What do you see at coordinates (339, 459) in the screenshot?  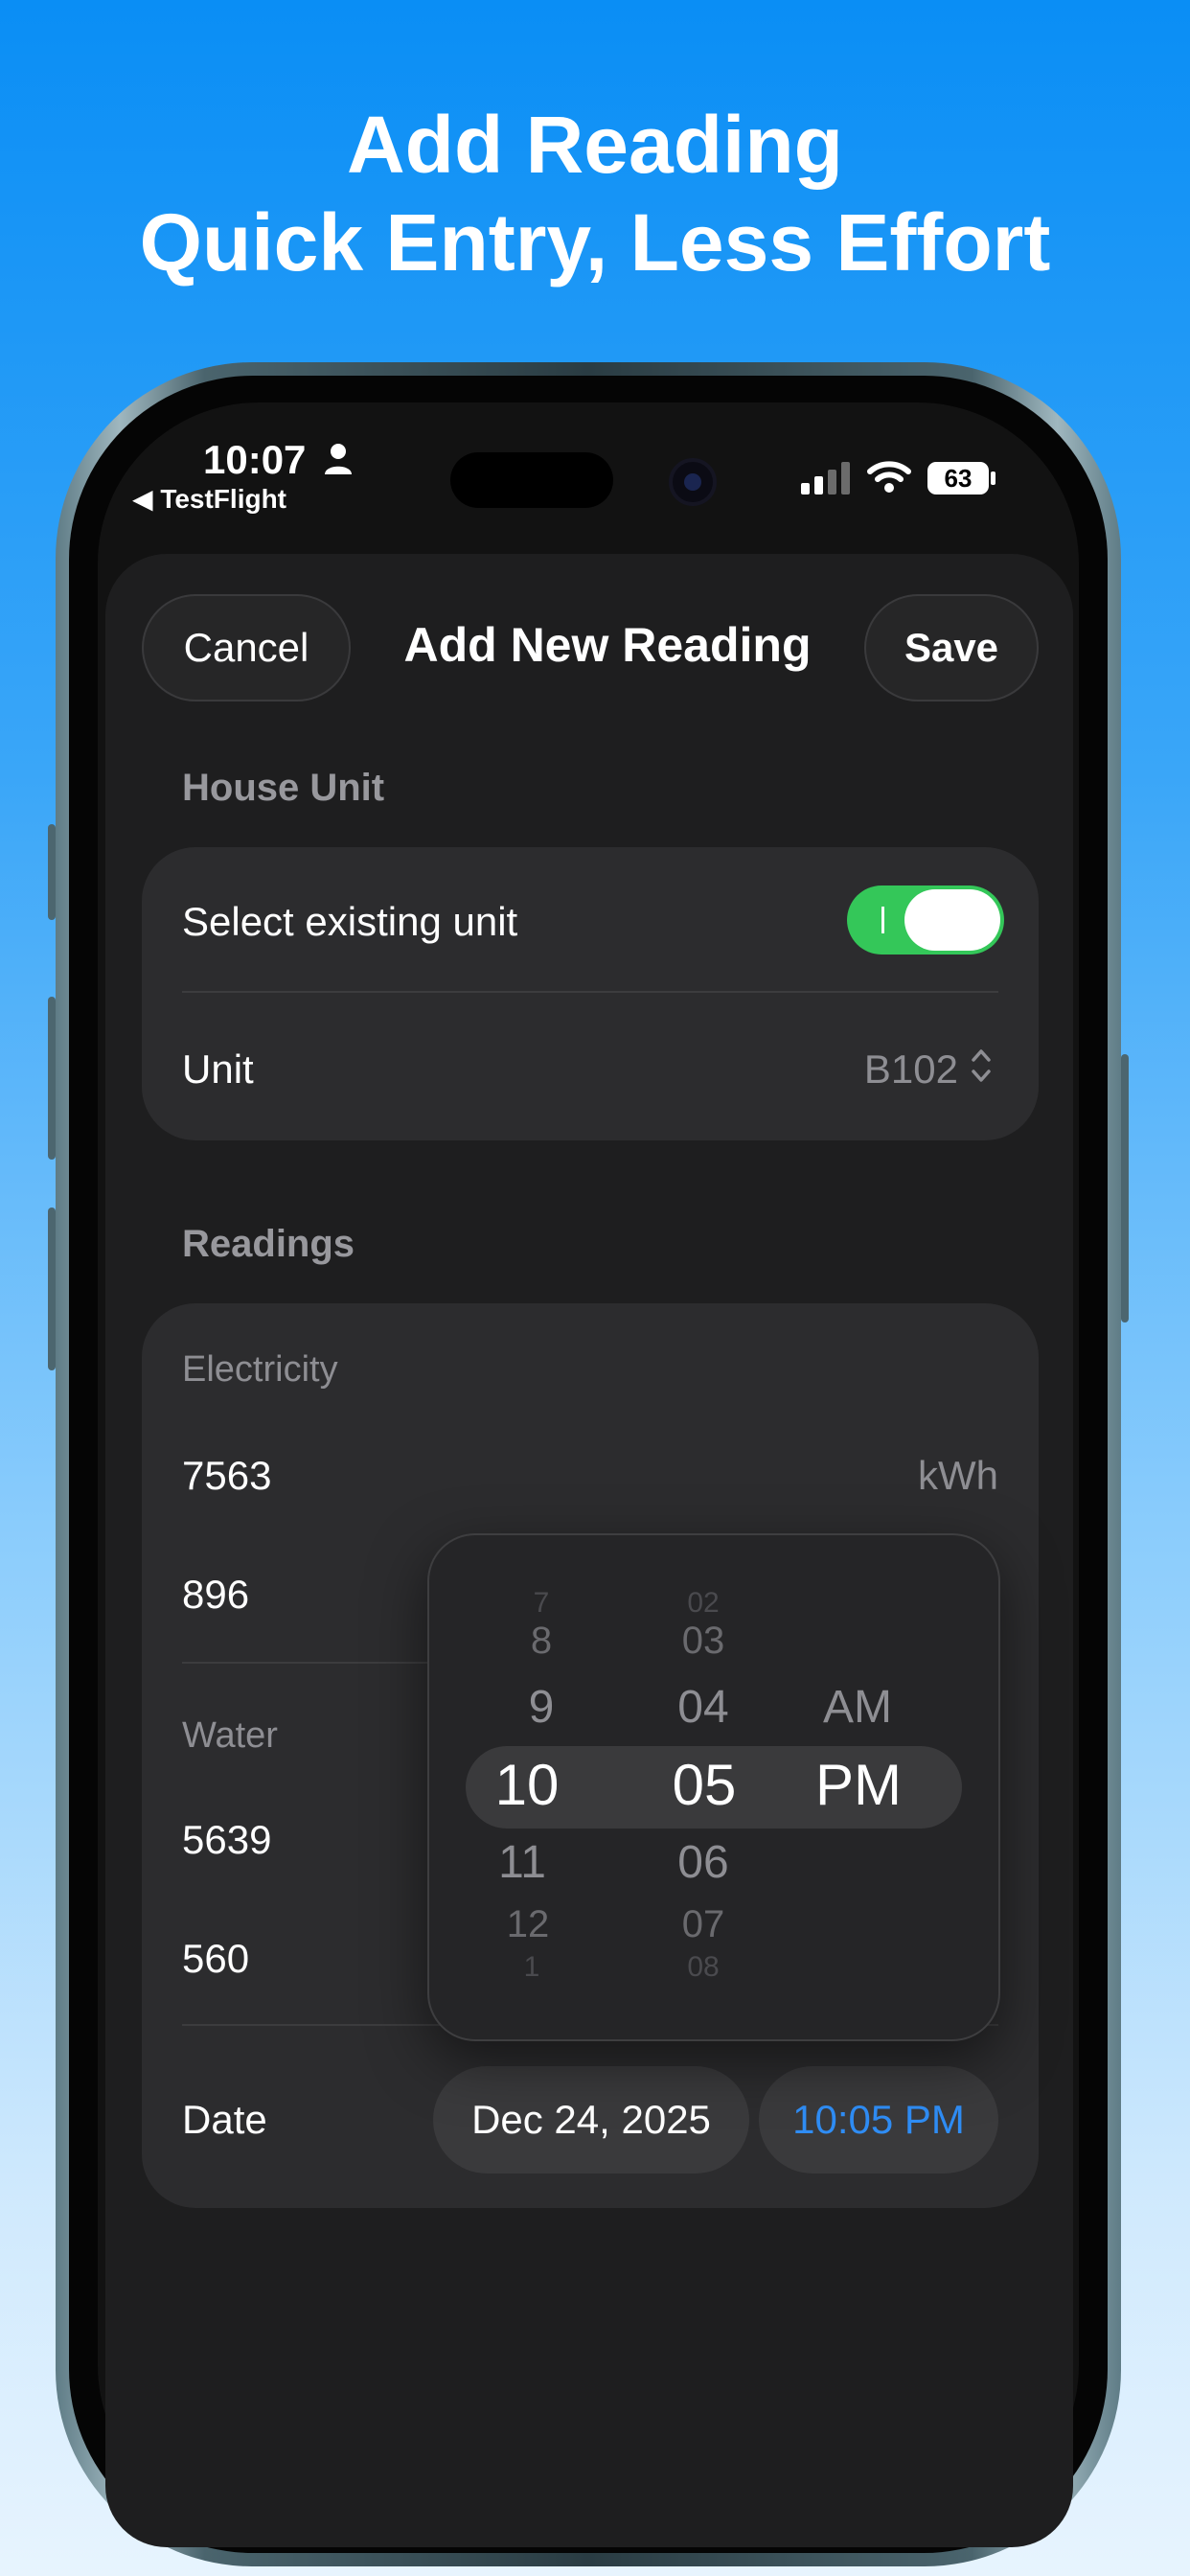 I see `person-icon` at bounding box center [339, 459].